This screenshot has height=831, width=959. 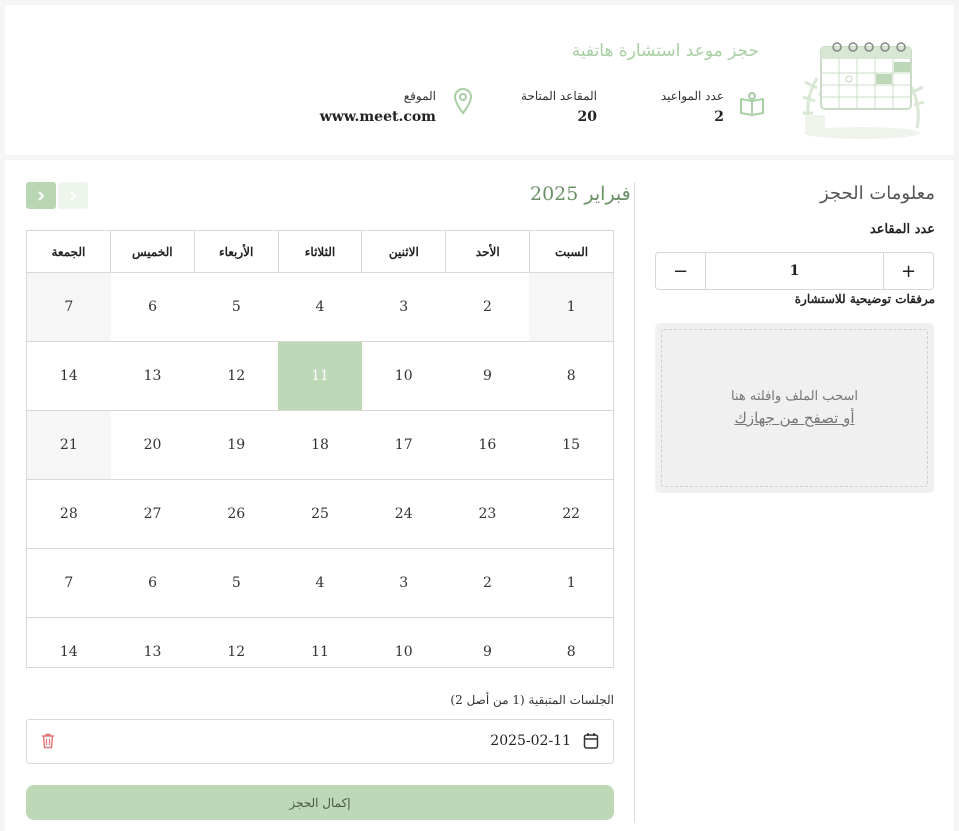 What do you see at coordinates (571, 251) in the screenshot?
I see `weekday-label: السبت` at bounding box center [571, 251].